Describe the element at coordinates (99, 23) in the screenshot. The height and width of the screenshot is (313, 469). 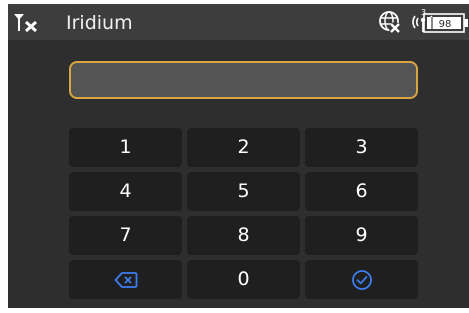
I see `app-title: Iridium` at that location.